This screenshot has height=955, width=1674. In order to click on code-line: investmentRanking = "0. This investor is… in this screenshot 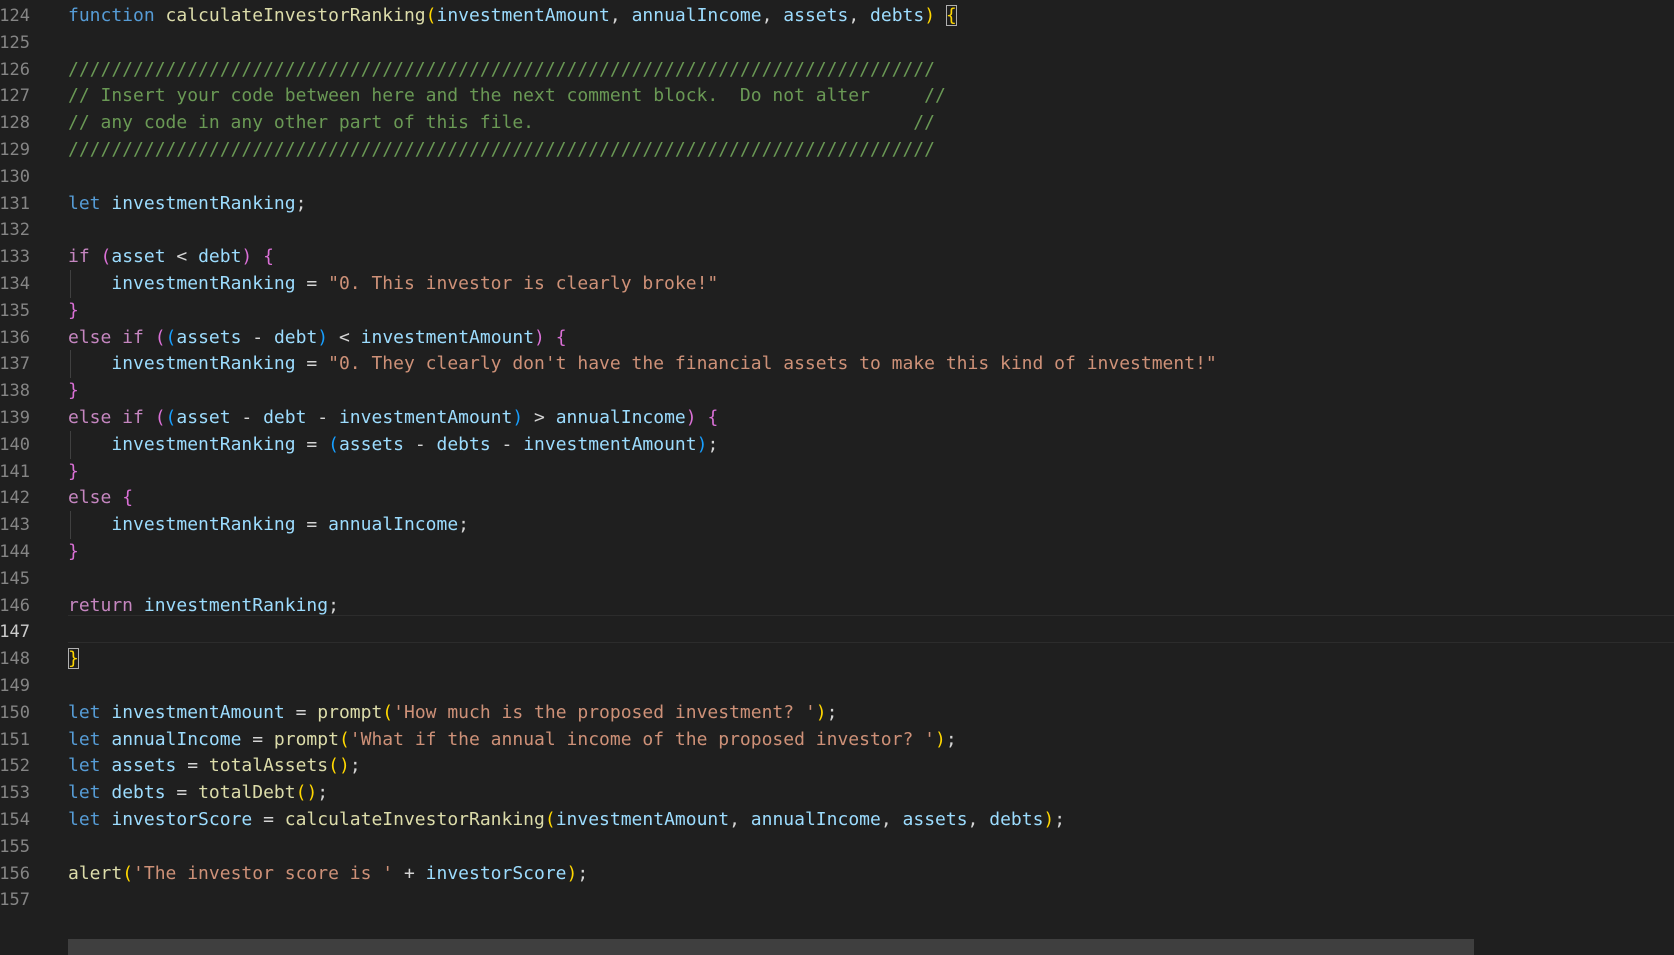, I will do `click(393, 284)`.